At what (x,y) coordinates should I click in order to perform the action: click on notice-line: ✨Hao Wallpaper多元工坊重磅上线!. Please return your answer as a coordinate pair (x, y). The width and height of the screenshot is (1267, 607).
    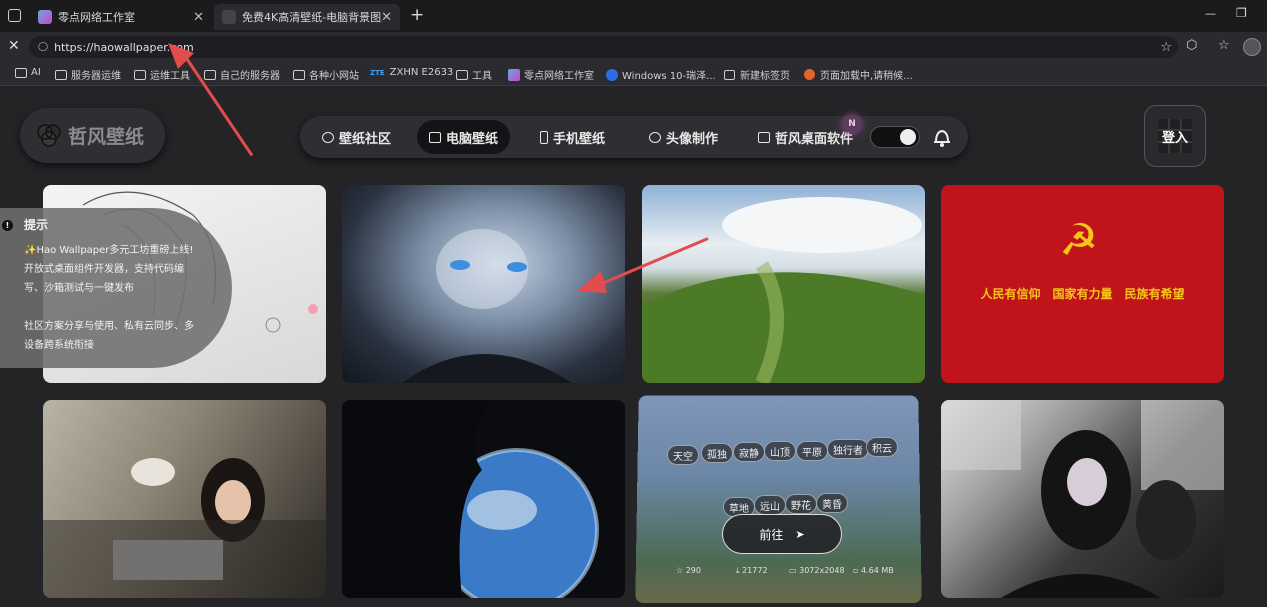
    Looking at the image, I should click on (128, 250).